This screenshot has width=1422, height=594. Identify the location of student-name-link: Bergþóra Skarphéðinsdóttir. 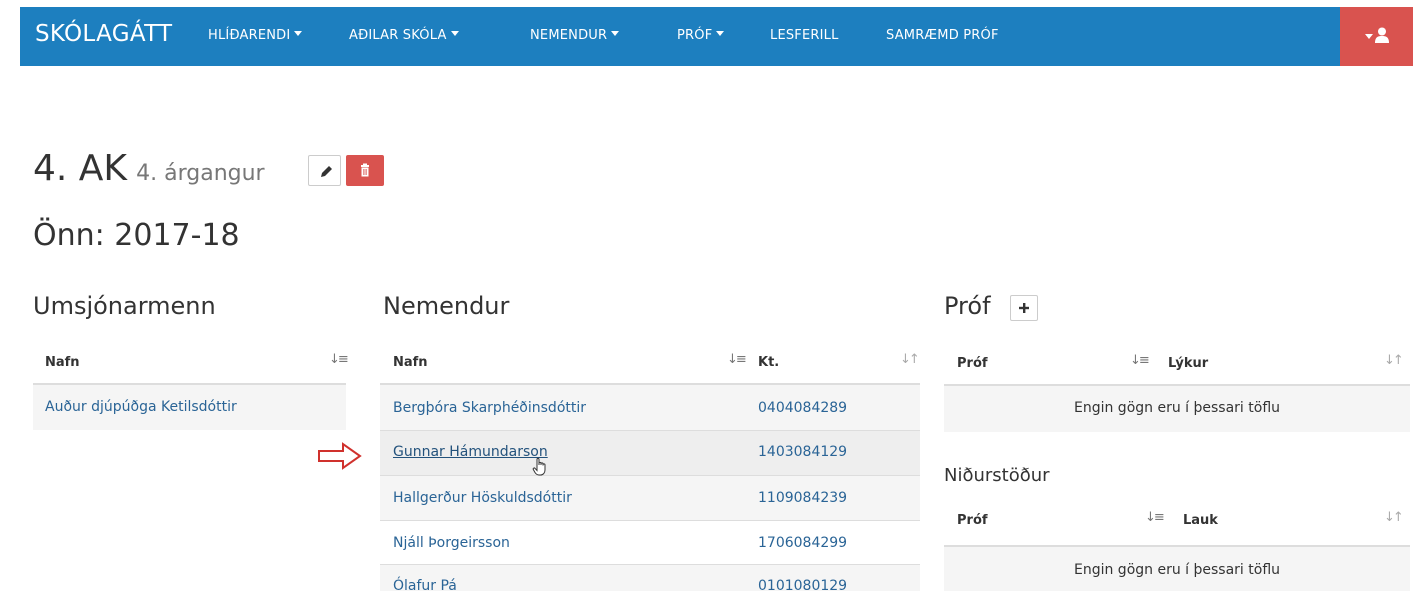
(489, 408).